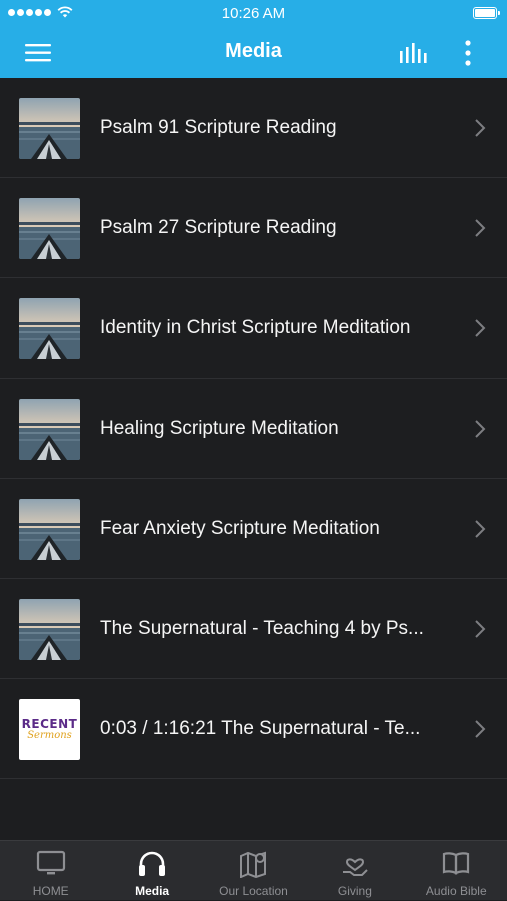 The image size is (507, 901). What do you see at coordinates (354, 891) in the screenshot?
I see `tab-label-giving: Giving` at bounding box center [354, 891].